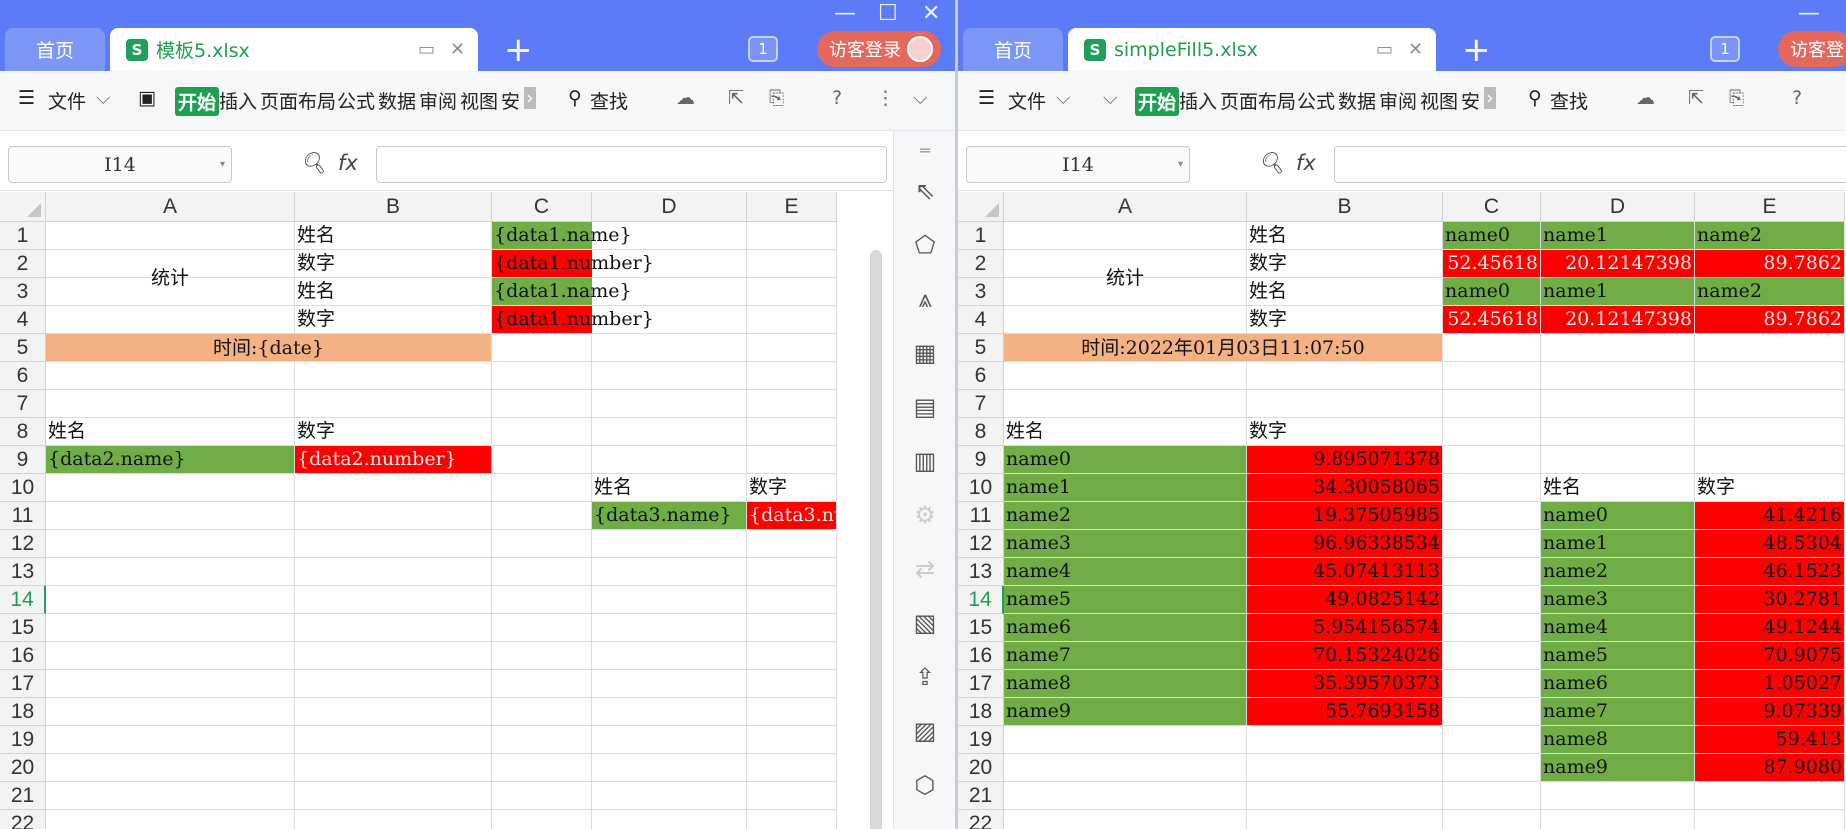 The width and height of the screenshot is (1846, 829). What do you see at coordinates (776, 98) in the screenshot?
I see `export-icon: ⎘` at bounding box center [776, 98].